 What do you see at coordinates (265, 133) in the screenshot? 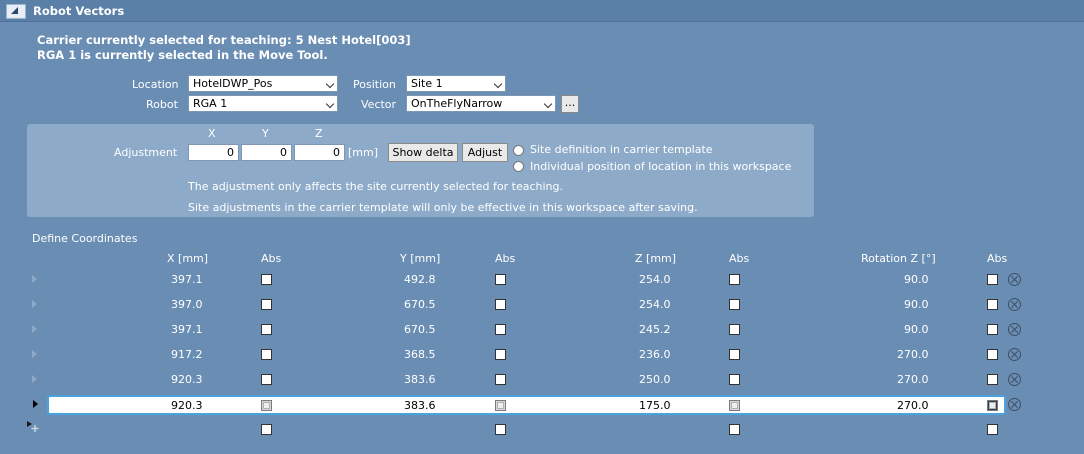
I see `y-head: Y` at bounding box center [265, 133].